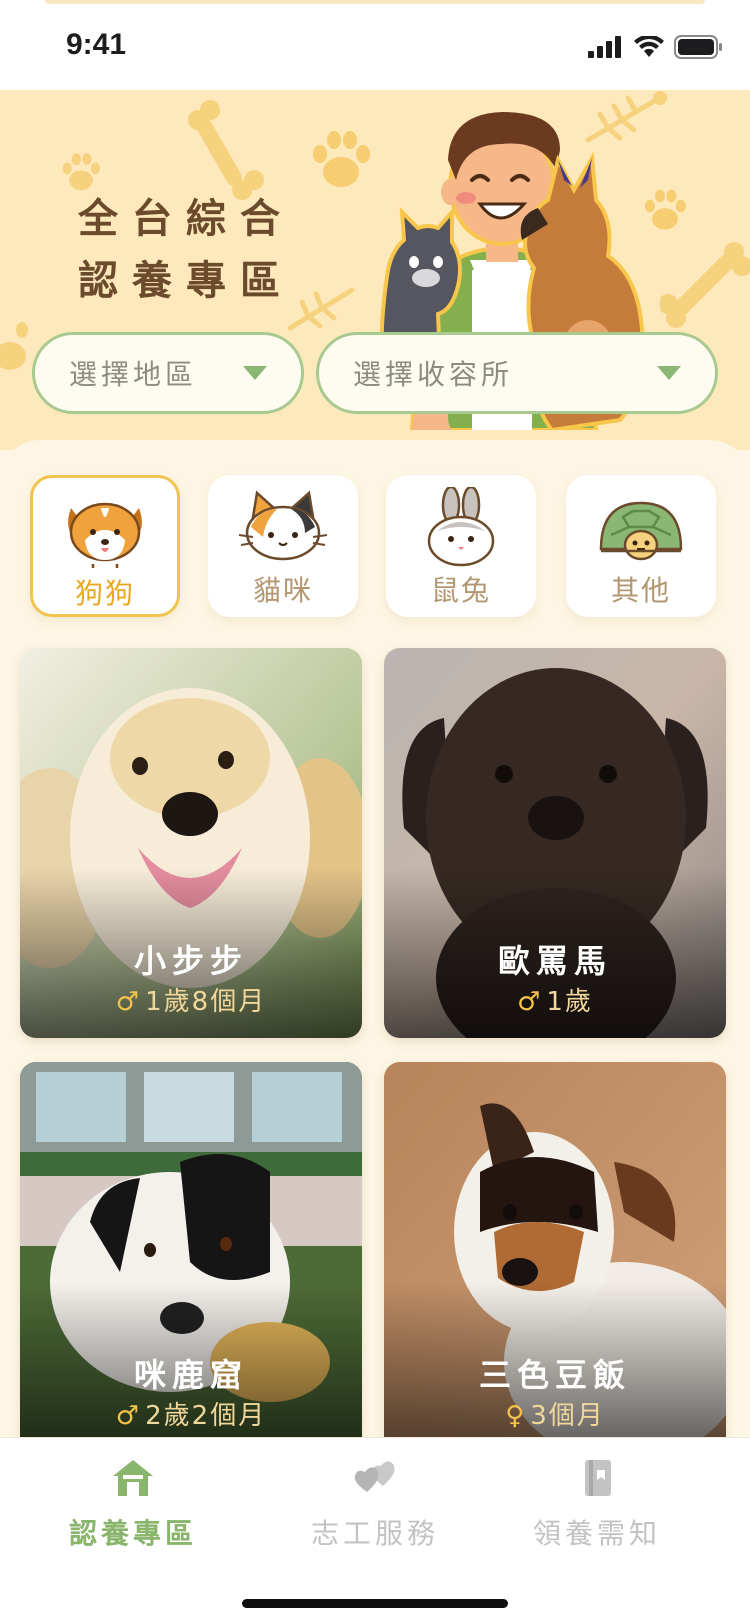  I want to click on category-other: 其他, so click(641, 546).